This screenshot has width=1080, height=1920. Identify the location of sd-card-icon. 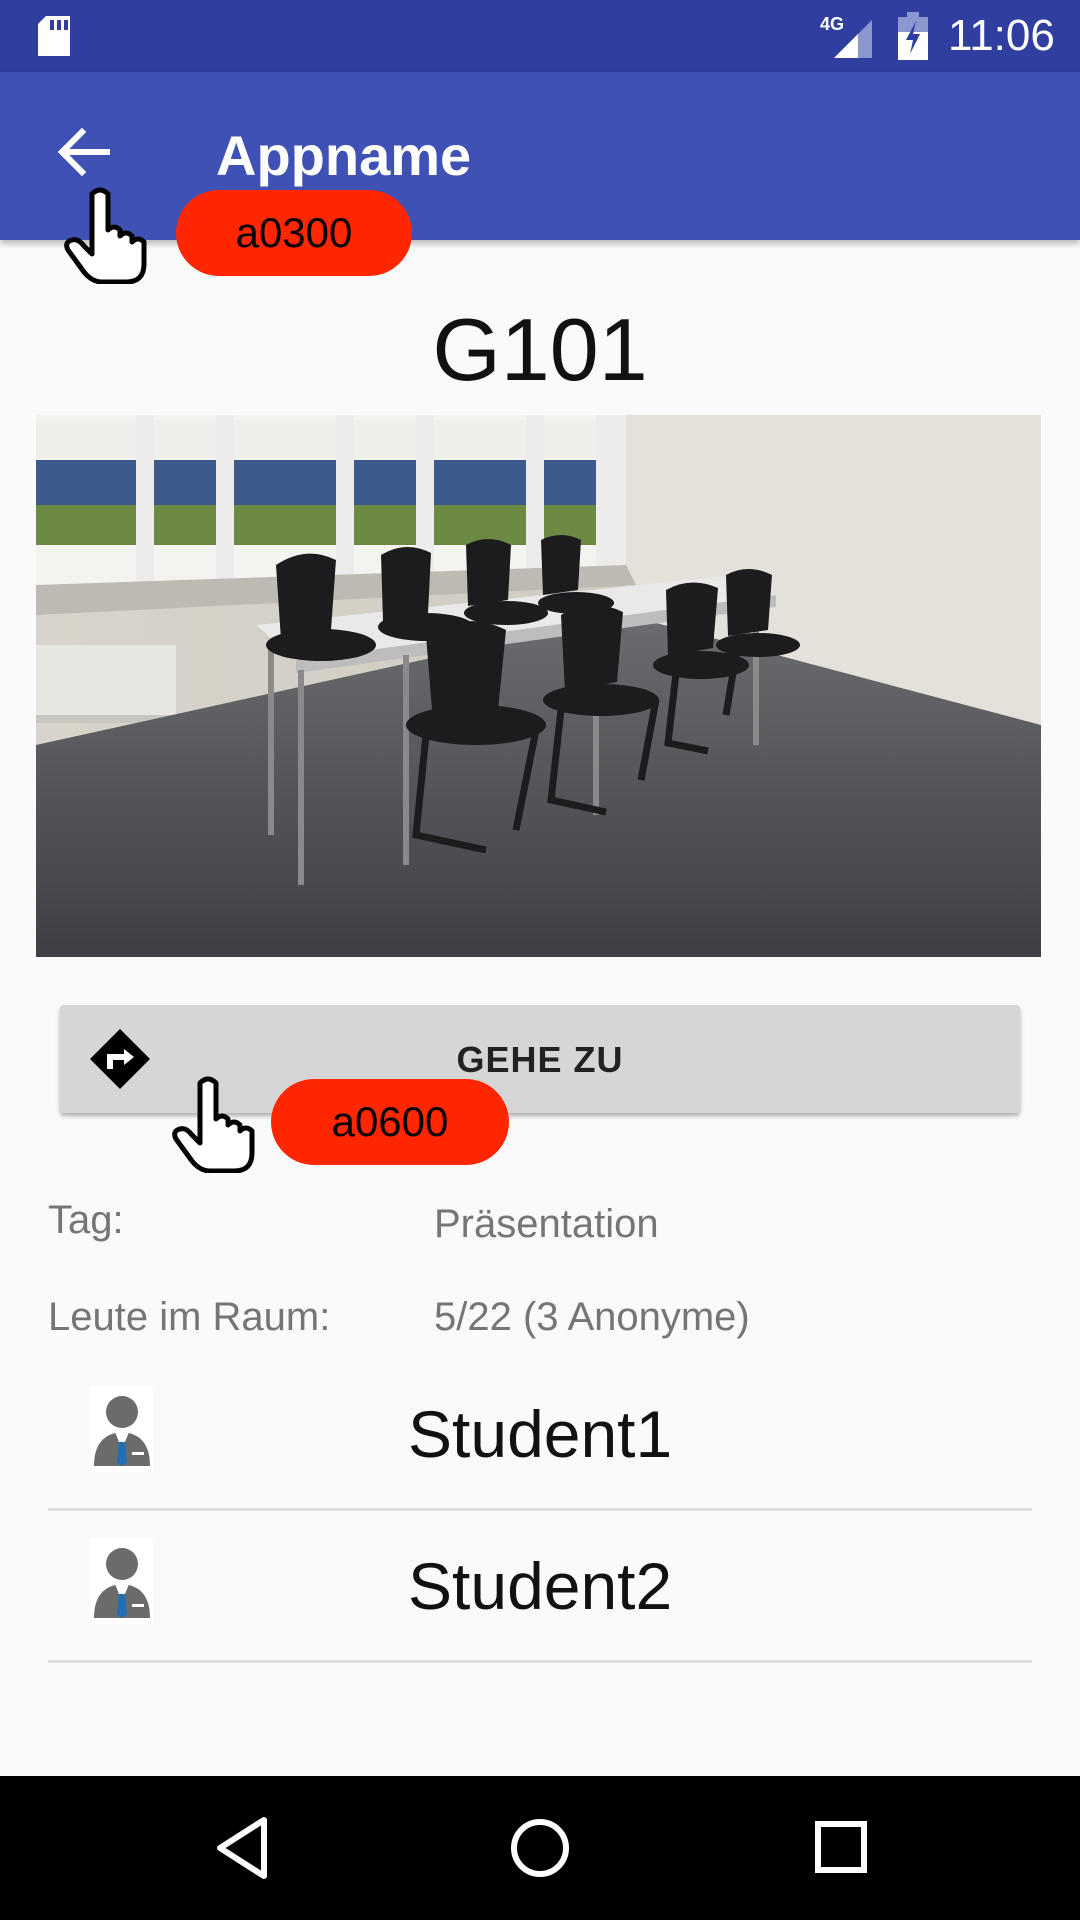
(54, 36).